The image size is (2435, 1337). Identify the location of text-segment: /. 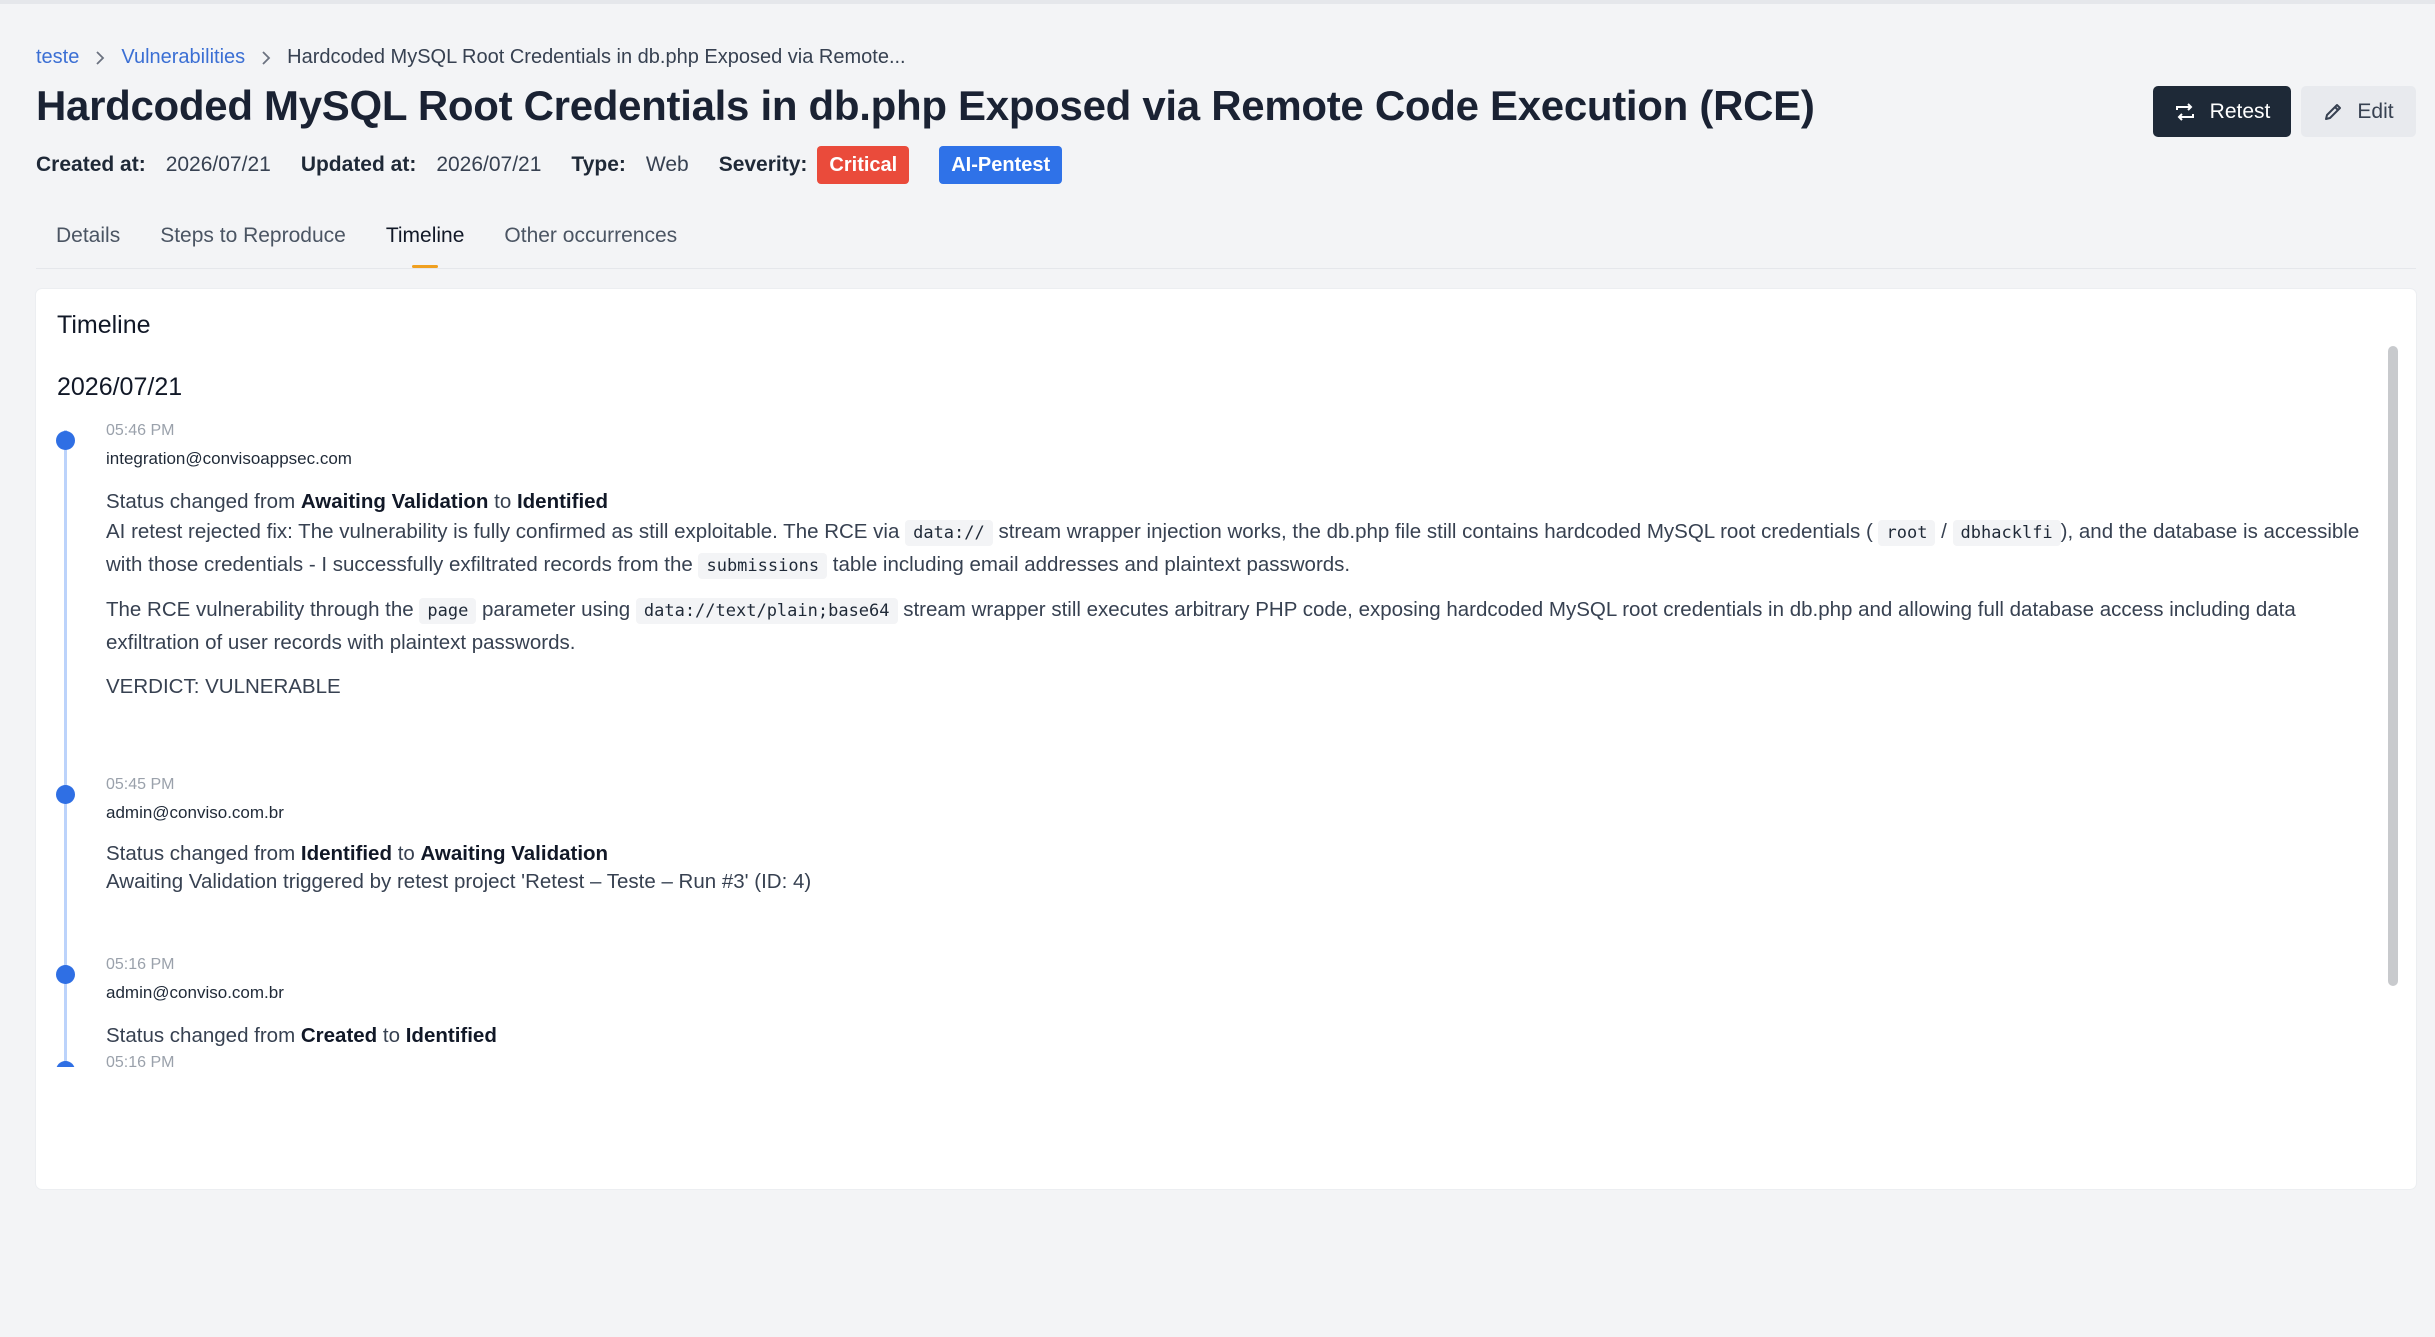
(1944, 531).